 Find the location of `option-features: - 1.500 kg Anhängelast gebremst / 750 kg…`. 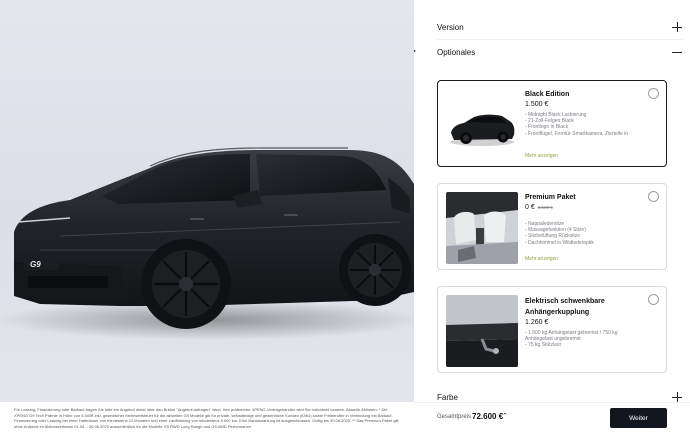

option-features: - 1.500 kg Anhängelast gebremst / 750 kg… is located at coordinates (592, 339).